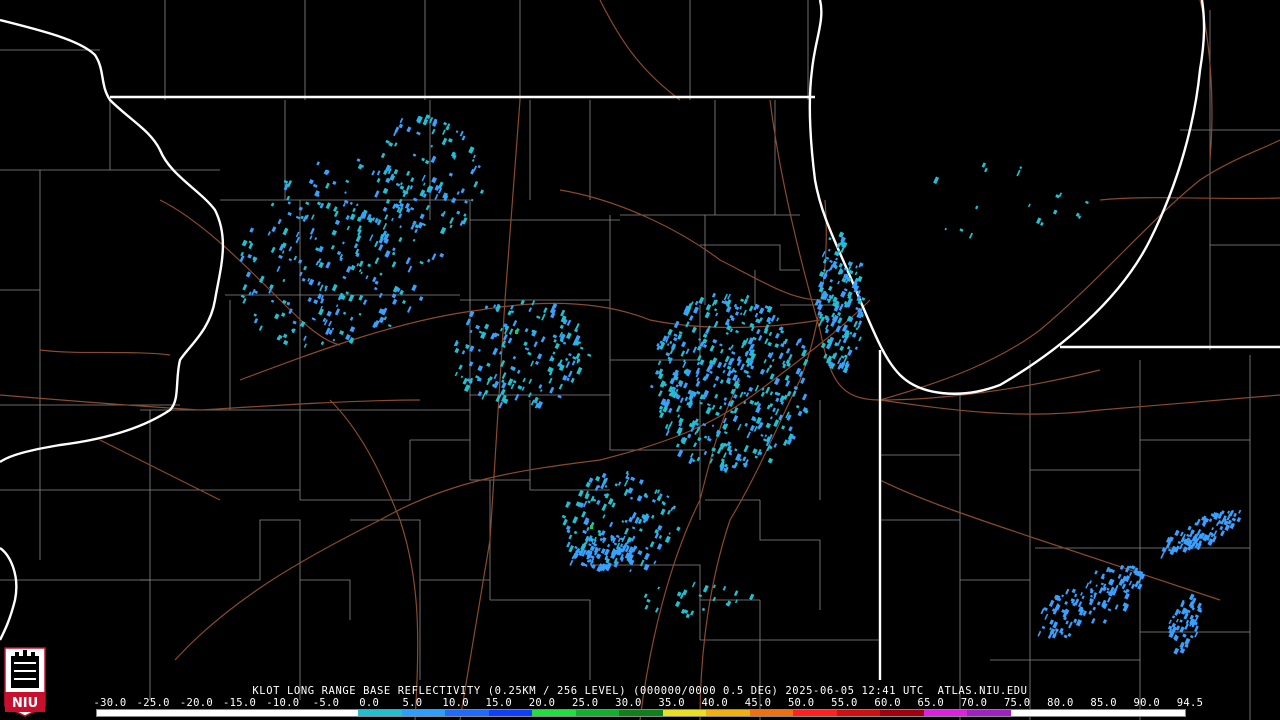  I want to click on scale-label: 10.0, so click(455, 703).